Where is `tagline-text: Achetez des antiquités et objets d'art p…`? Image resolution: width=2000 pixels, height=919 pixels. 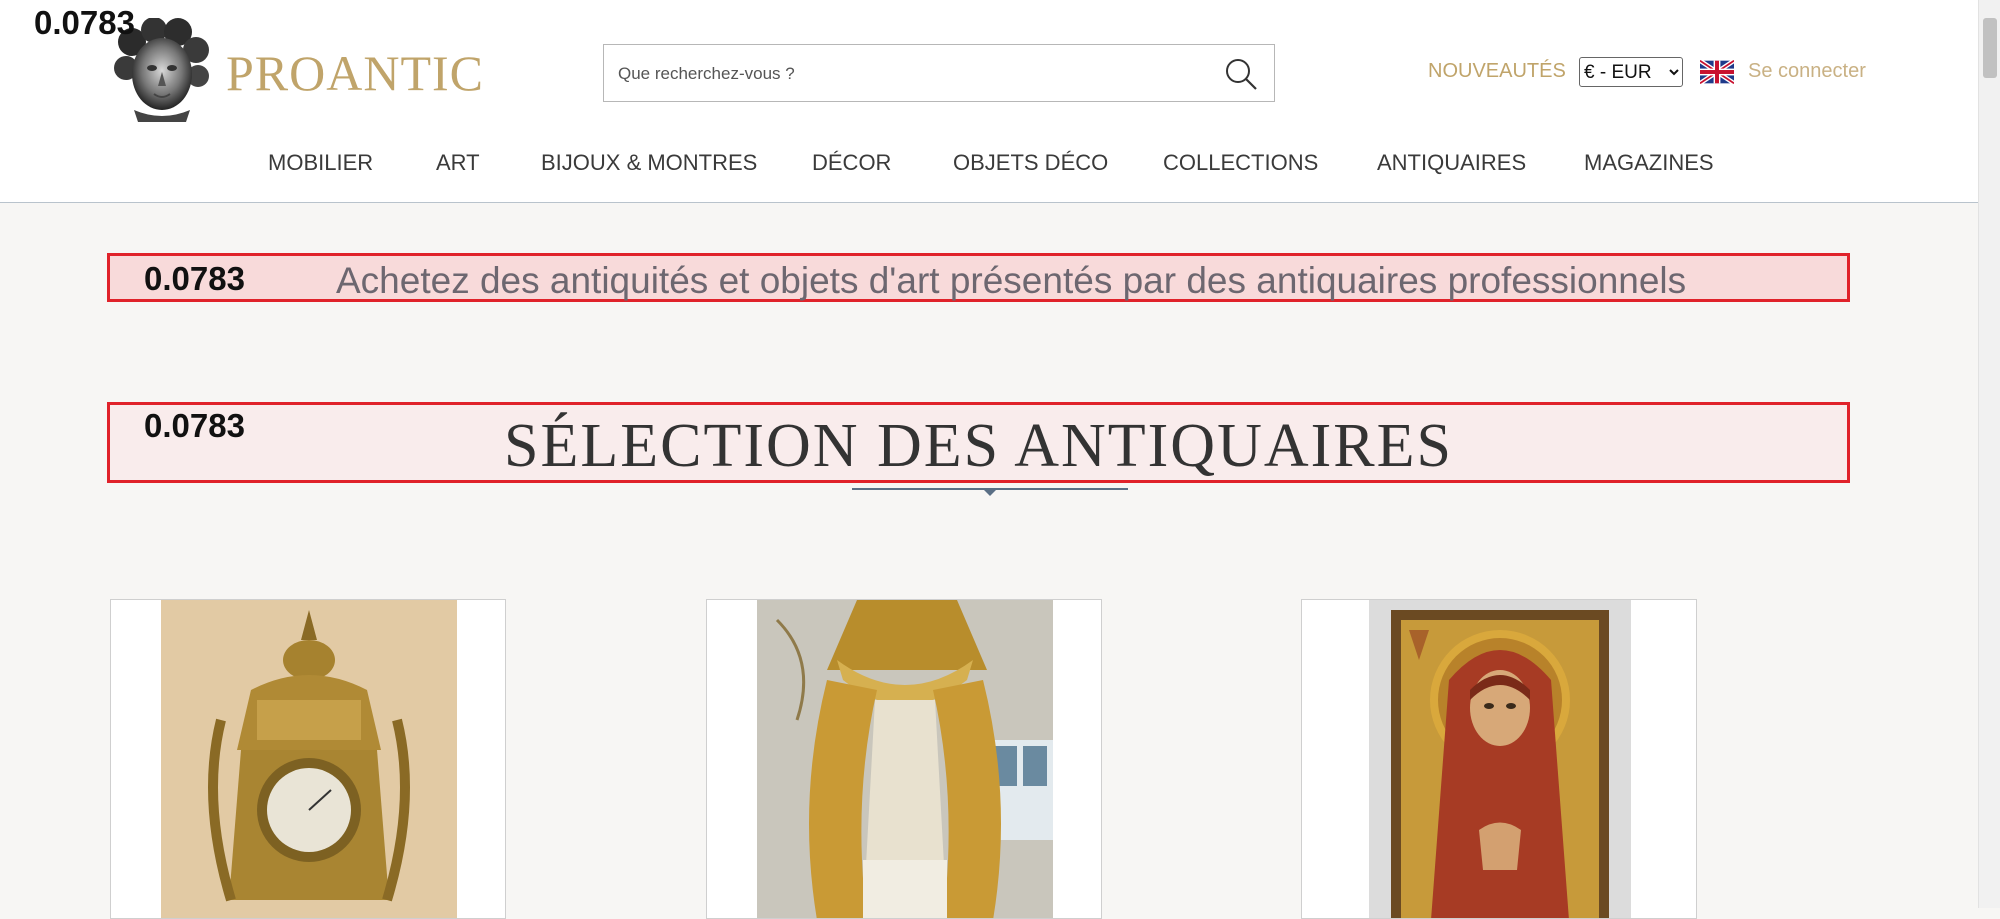
tagline-text: Achetez des antiquités et objets d'art p… is located at coordinates (1011, 280).